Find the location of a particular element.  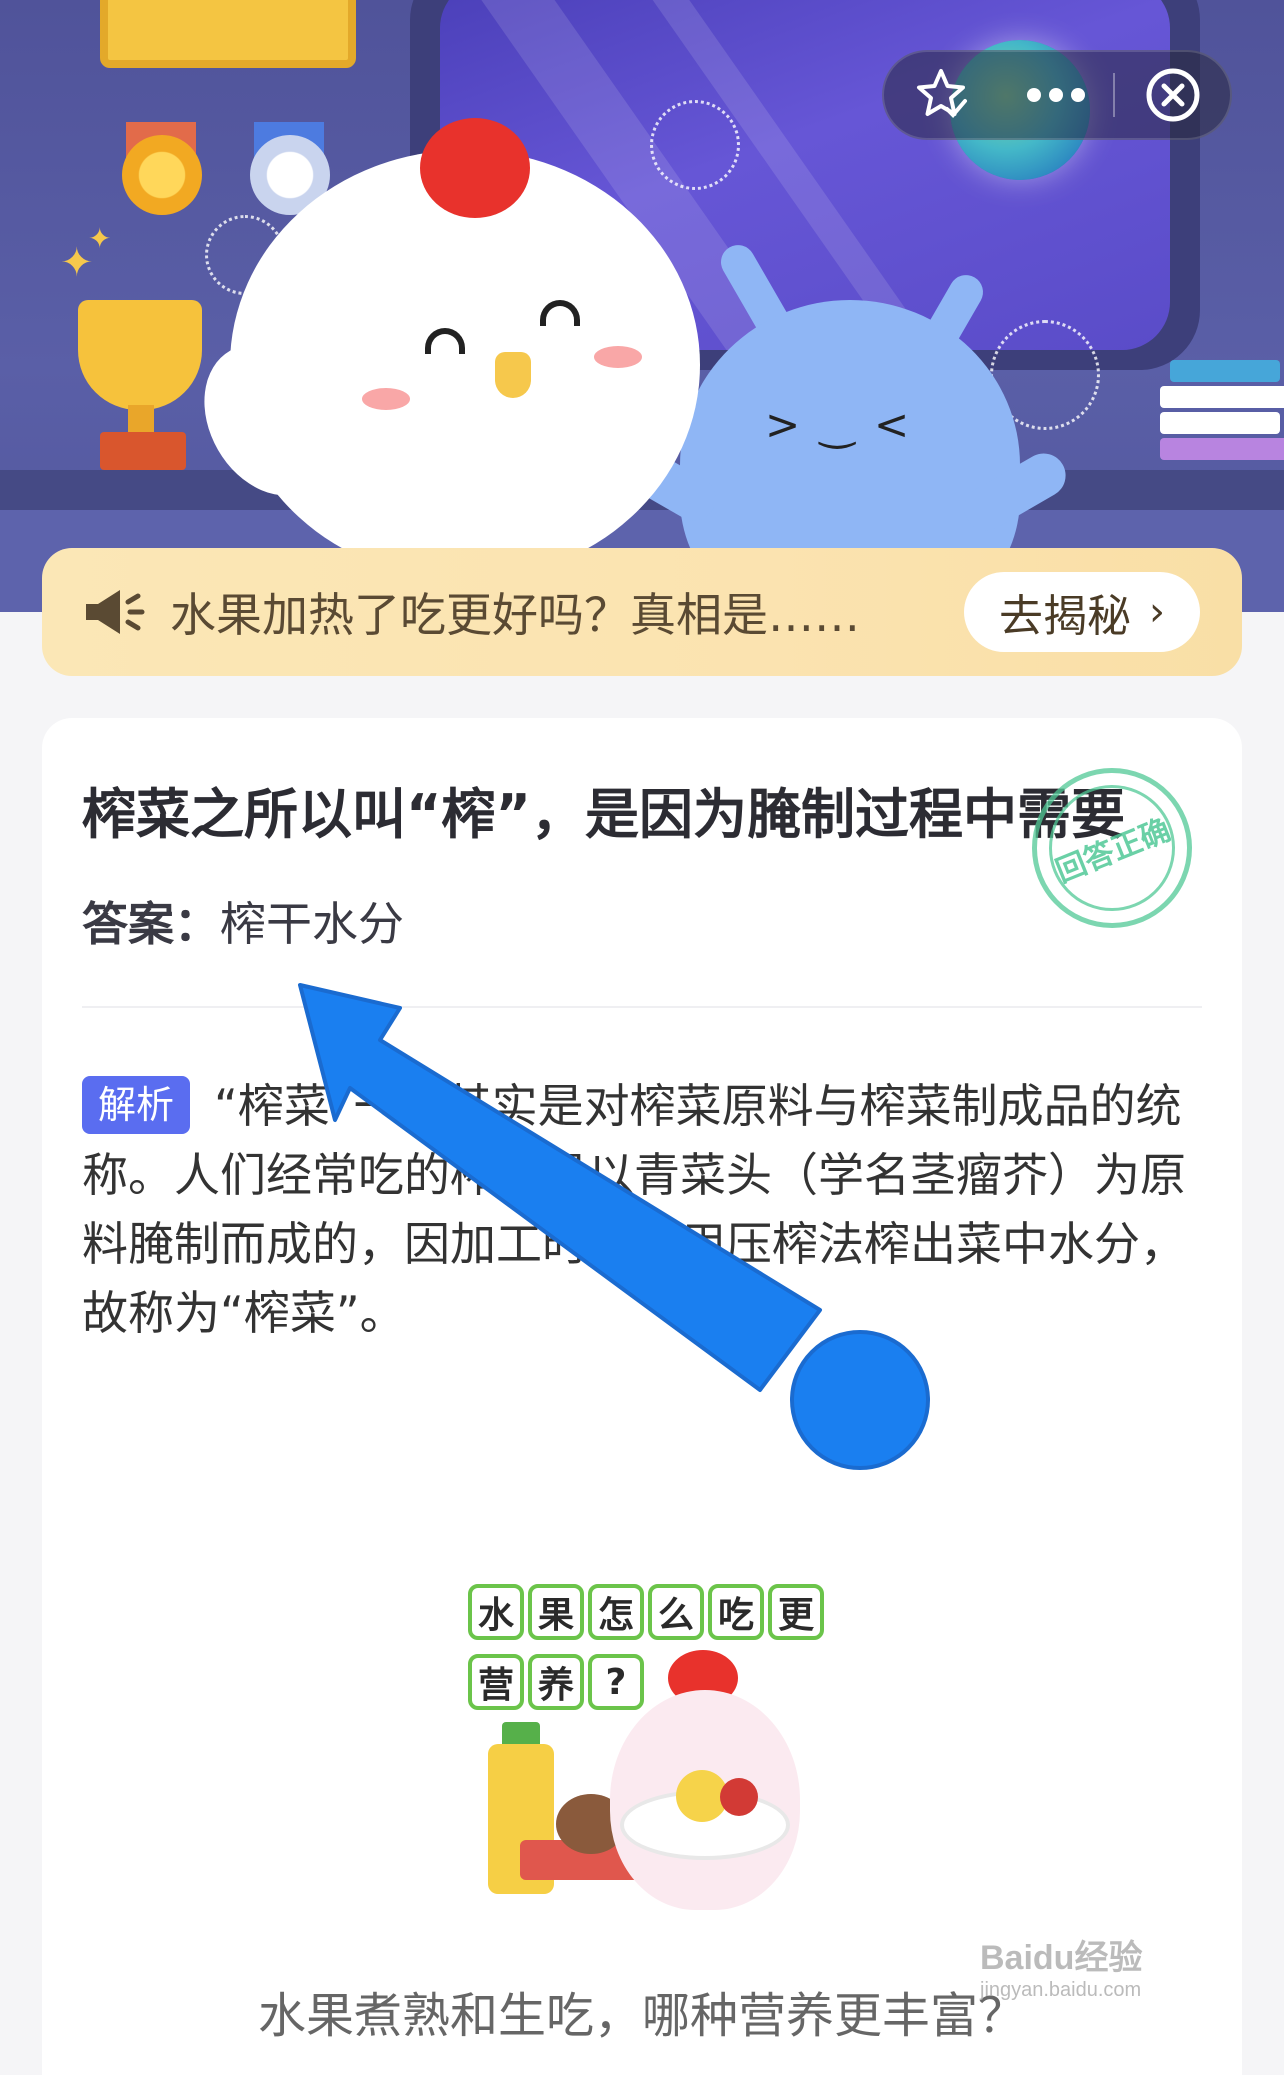

megaphone-icon is located at coordinates (115, 612).